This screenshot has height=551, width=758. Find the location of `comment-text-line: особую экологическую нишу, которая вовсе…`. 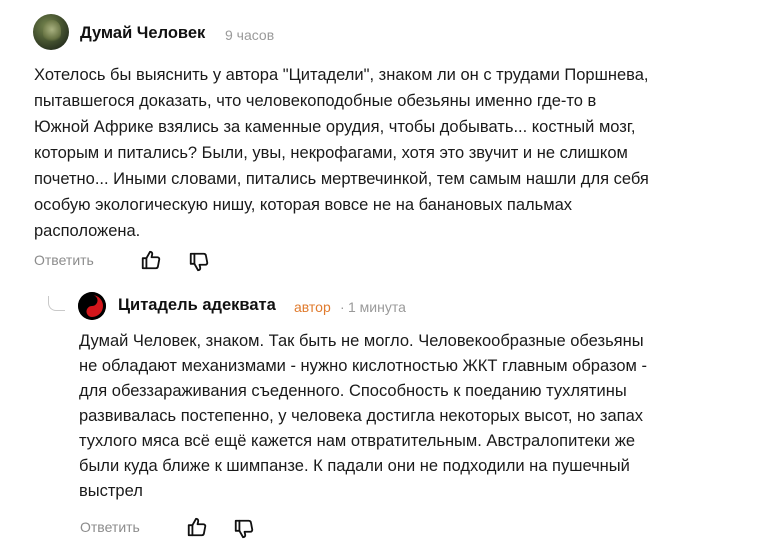

comment-text-line: особую экологическую нишу, которая вовсе… is located at coordinates (303, 205).